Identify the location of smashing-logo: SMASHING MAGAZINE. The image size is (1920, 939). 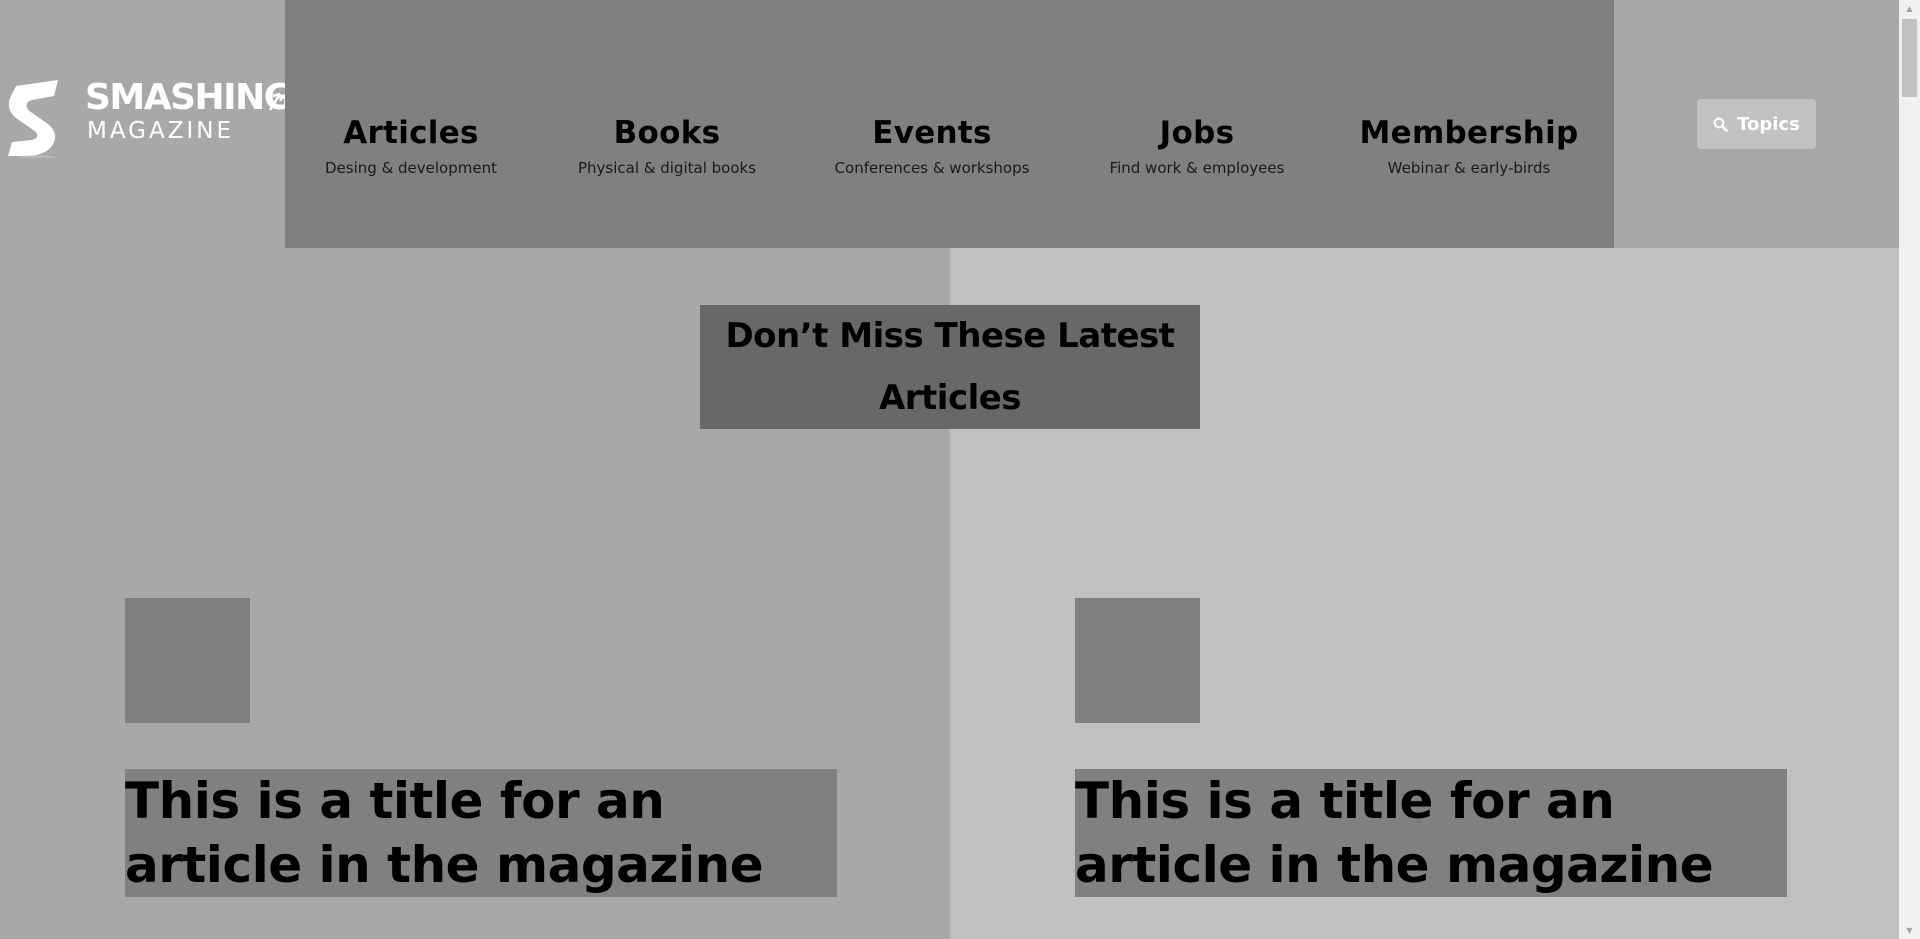
(146, 127).